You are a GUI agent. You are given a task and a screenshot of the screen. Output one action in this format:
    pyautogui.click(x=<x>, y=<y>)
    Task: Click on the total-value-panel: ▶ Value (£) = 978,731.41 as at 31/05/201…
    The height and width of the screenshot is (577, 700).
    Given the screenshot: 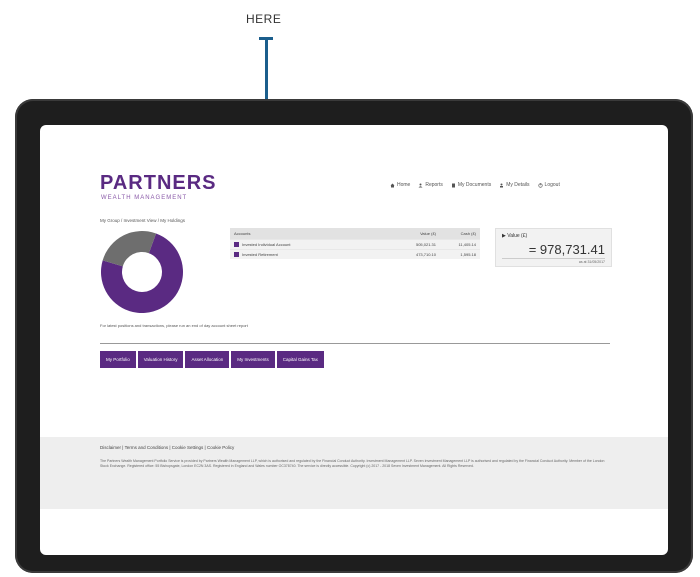 What is the action you would take?
    pyautogui.click(x=553, y=247)
    